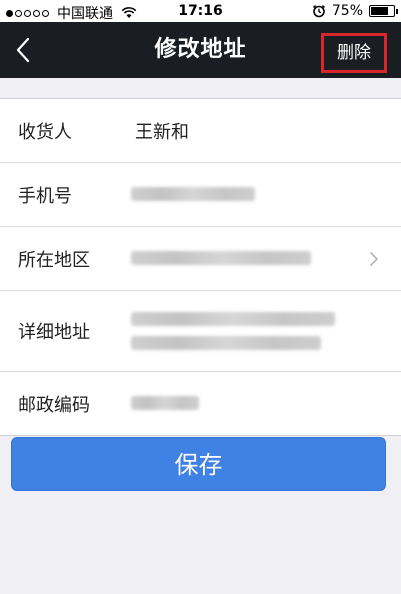 This screenshot has height=594, width=401. I want to click on region-select-blurred, so click(221, 258).